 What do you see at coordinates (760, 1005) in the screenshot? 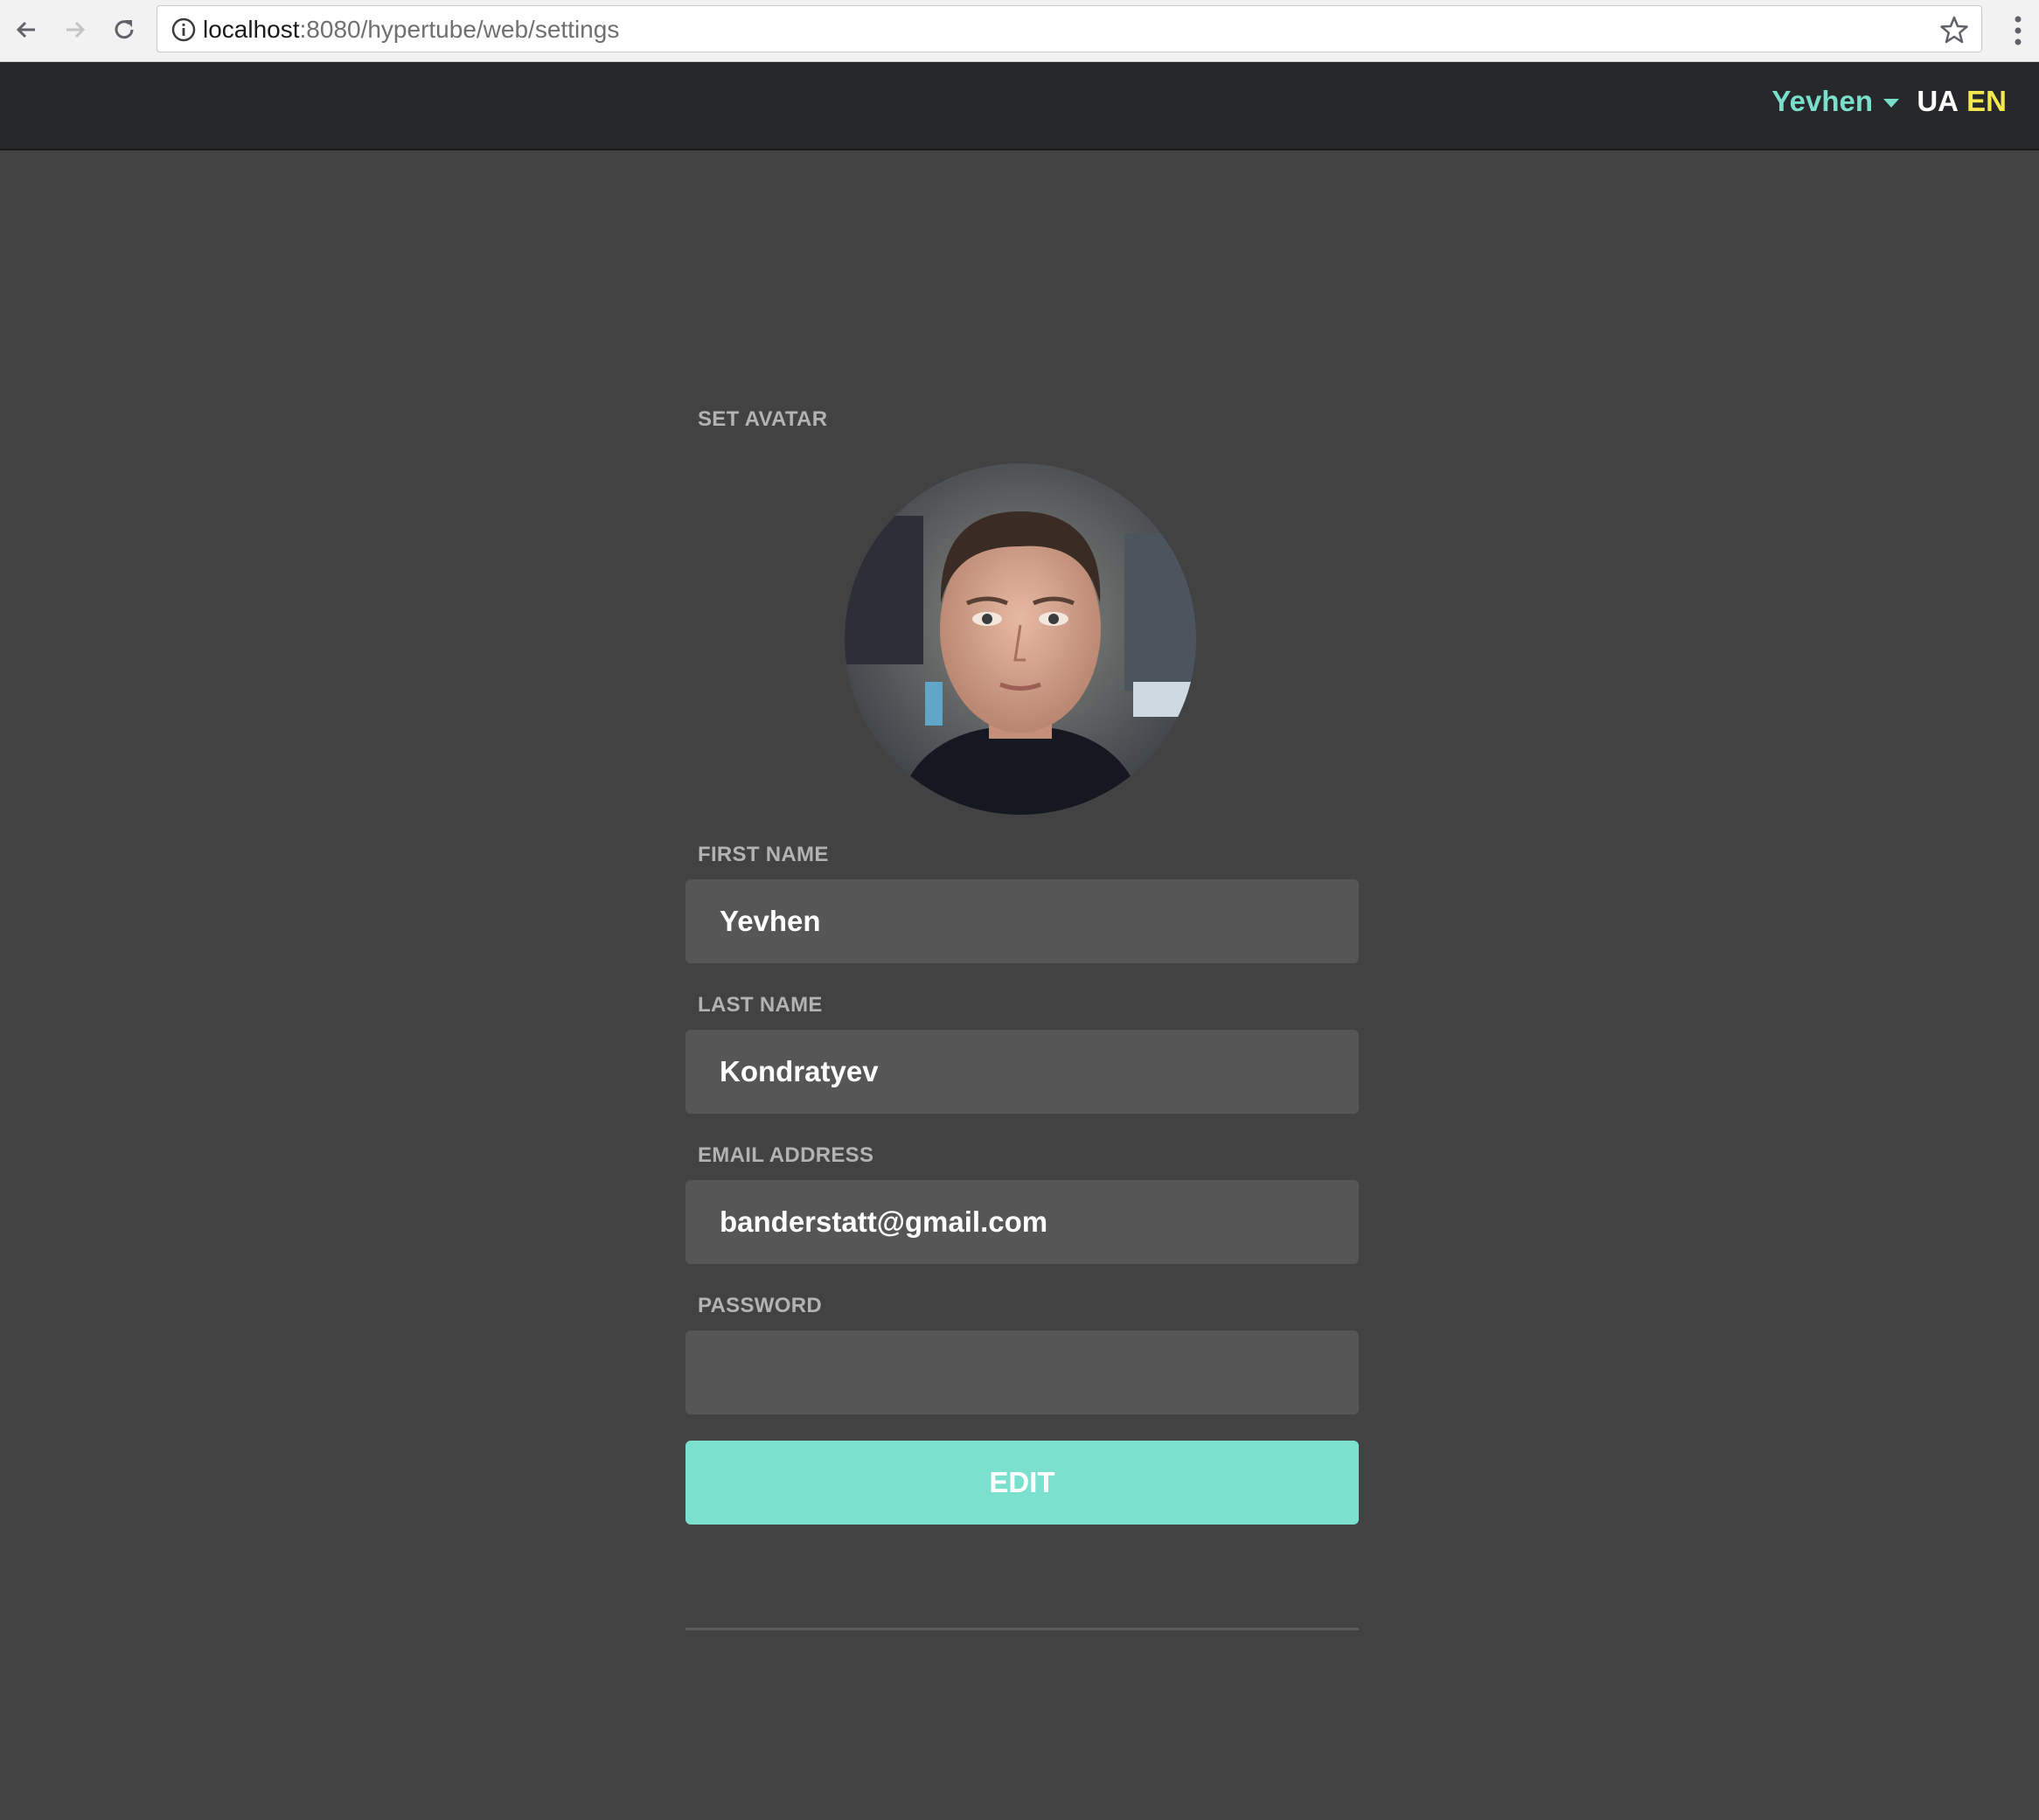
I see `last-name-label: LAST NAME` at bounding box center [760, 1005].